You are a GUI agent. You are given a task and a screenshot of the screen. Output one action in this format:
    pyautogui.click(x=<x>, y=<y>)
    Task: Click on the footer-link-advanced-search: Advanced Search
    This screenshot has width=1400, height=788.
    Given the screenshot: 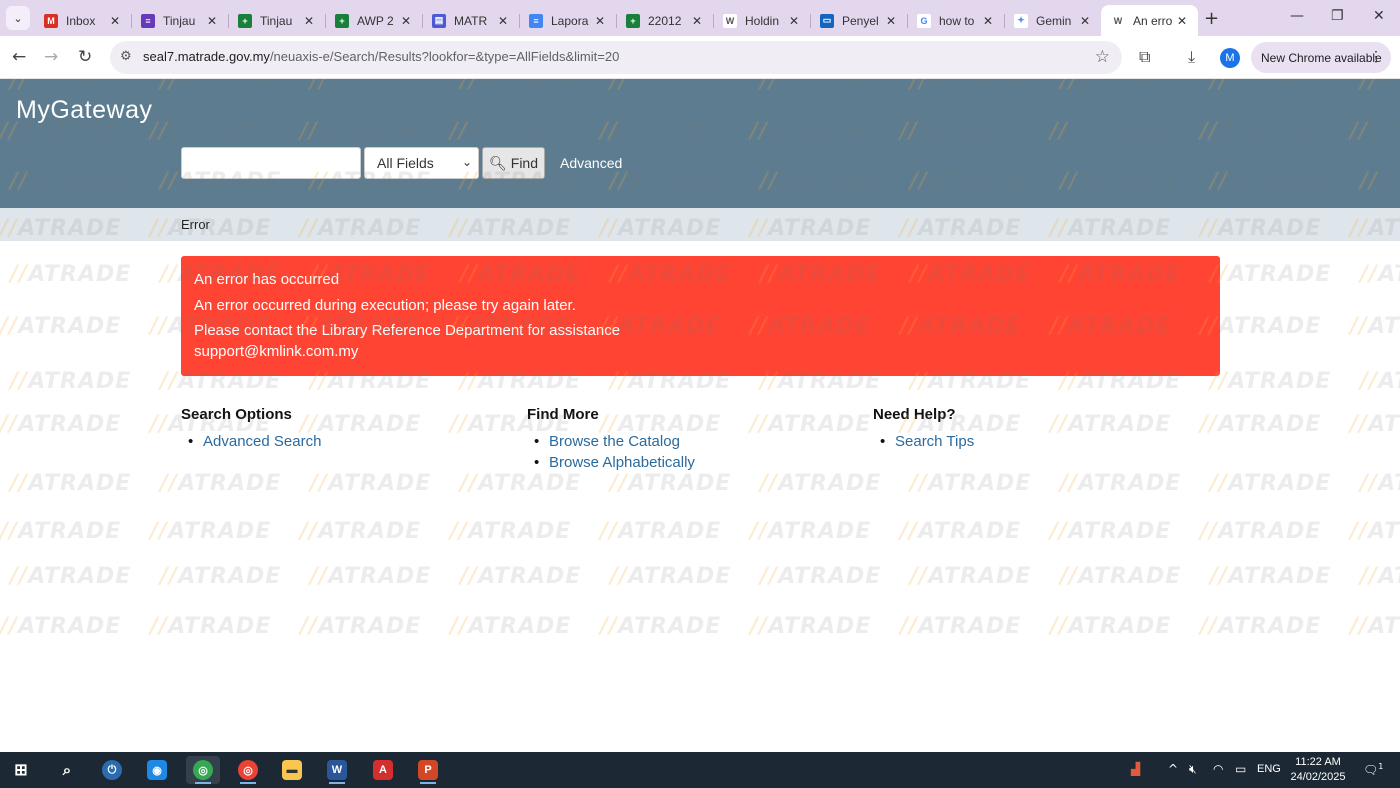 What is the action you would take?
    pyautogui.click(x=254, y=441)
    